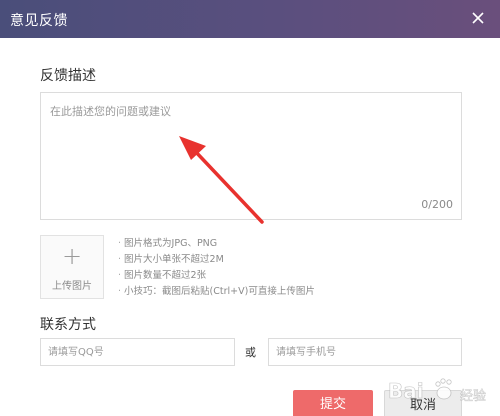 This screenshot has width=500, height=416. I want to click on cancel-button: 取消, so click(423, 403).